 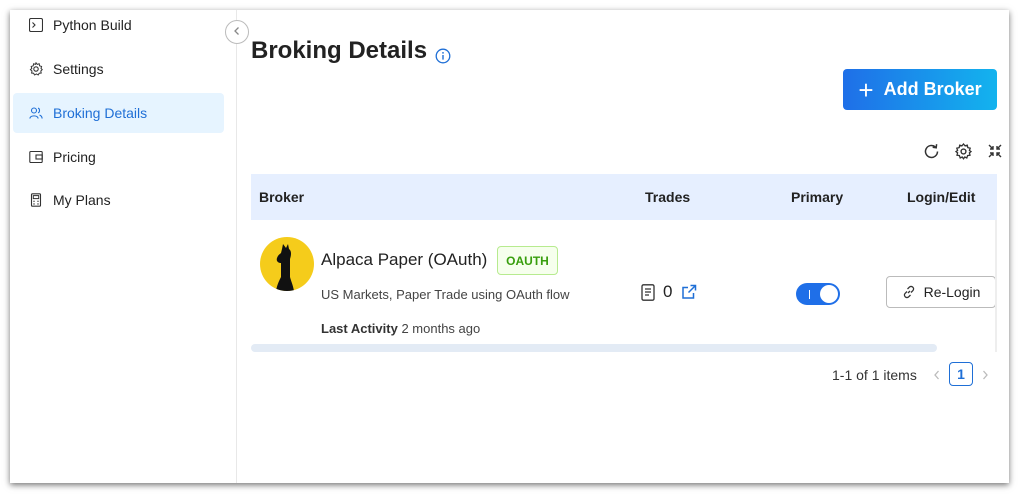 What do you see at coordinates (74, 157) in the screenshot?
I see `sidebar-item-label: Pricing` at bounding box center [74, 157].